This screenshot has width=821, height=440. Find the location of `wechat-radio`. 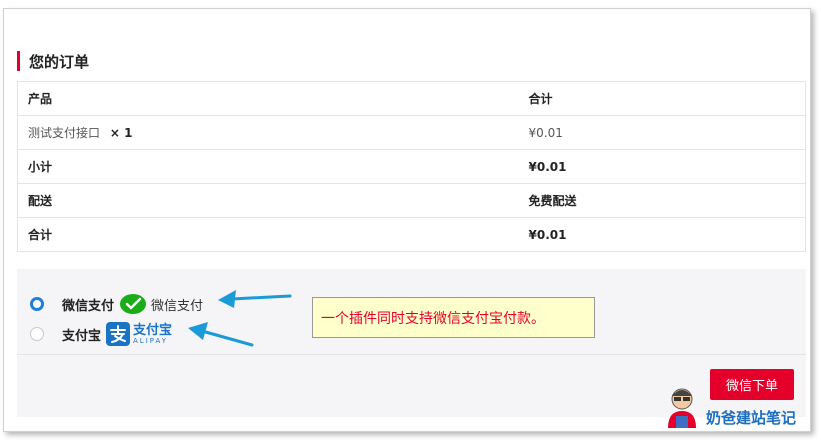

wechat-radio is located at coordinates (37, 304).